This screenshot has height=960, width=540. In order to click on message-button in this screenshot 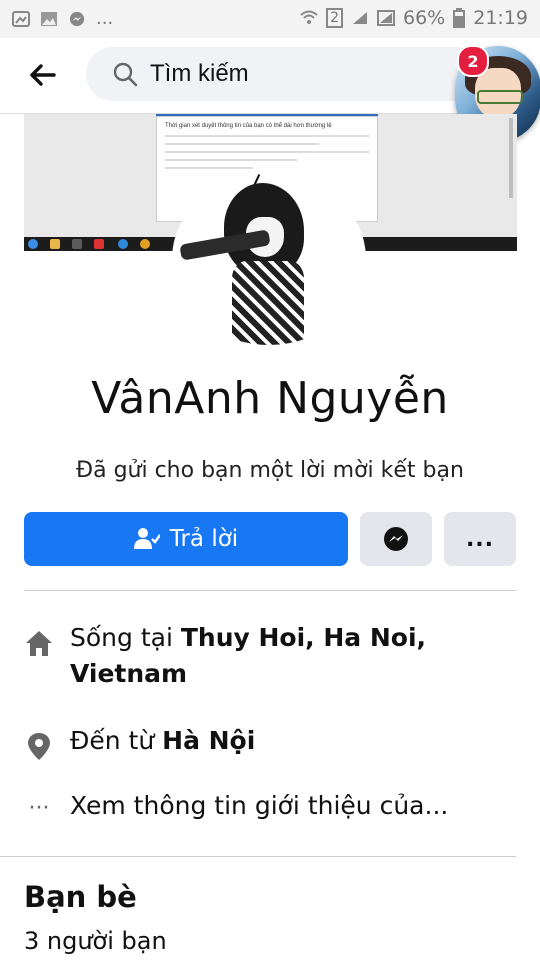, I will do `click(396, 539)`.